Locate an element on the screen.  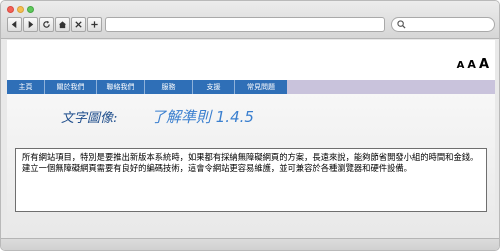
stop-button is located at coordinates (78, 24).